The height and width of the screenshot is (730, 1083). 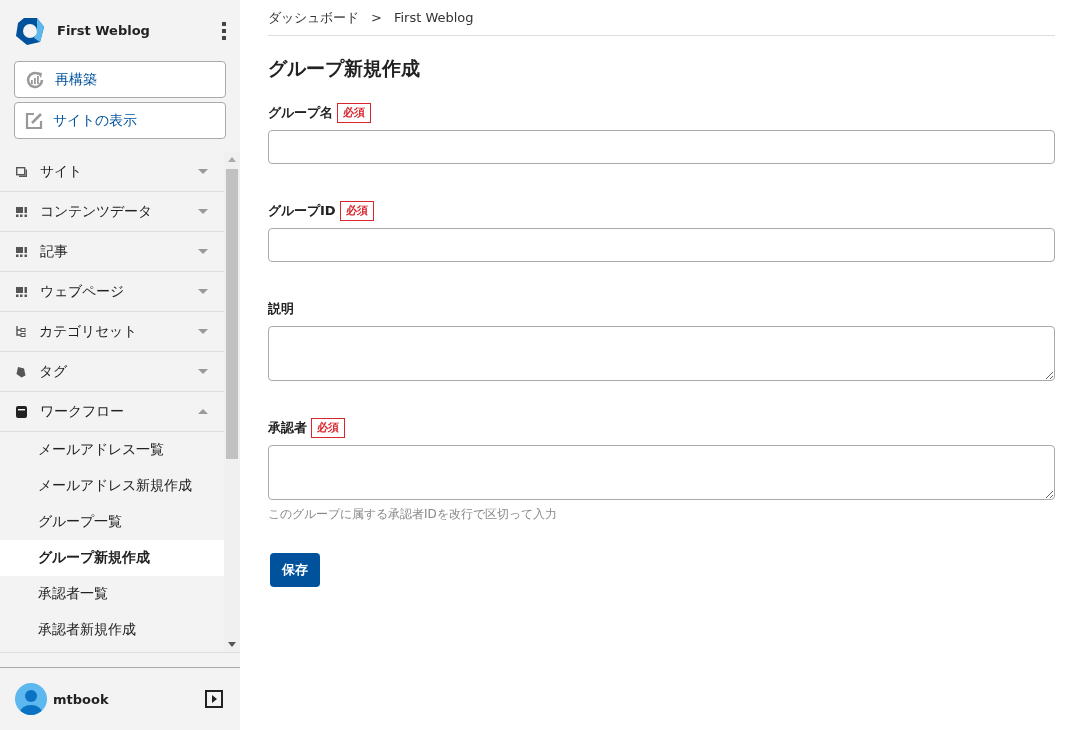 I want to click on rebuild-icon, so click(x=35, y=79).